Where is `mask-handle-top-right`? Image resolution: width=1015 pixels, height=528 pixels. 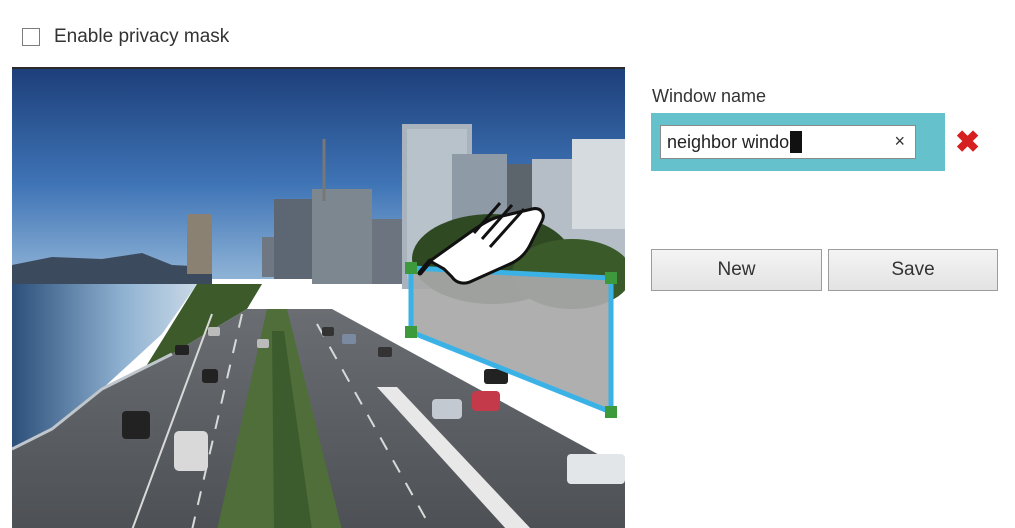
mask-handle-top-right is located at coordinates (611, 278).